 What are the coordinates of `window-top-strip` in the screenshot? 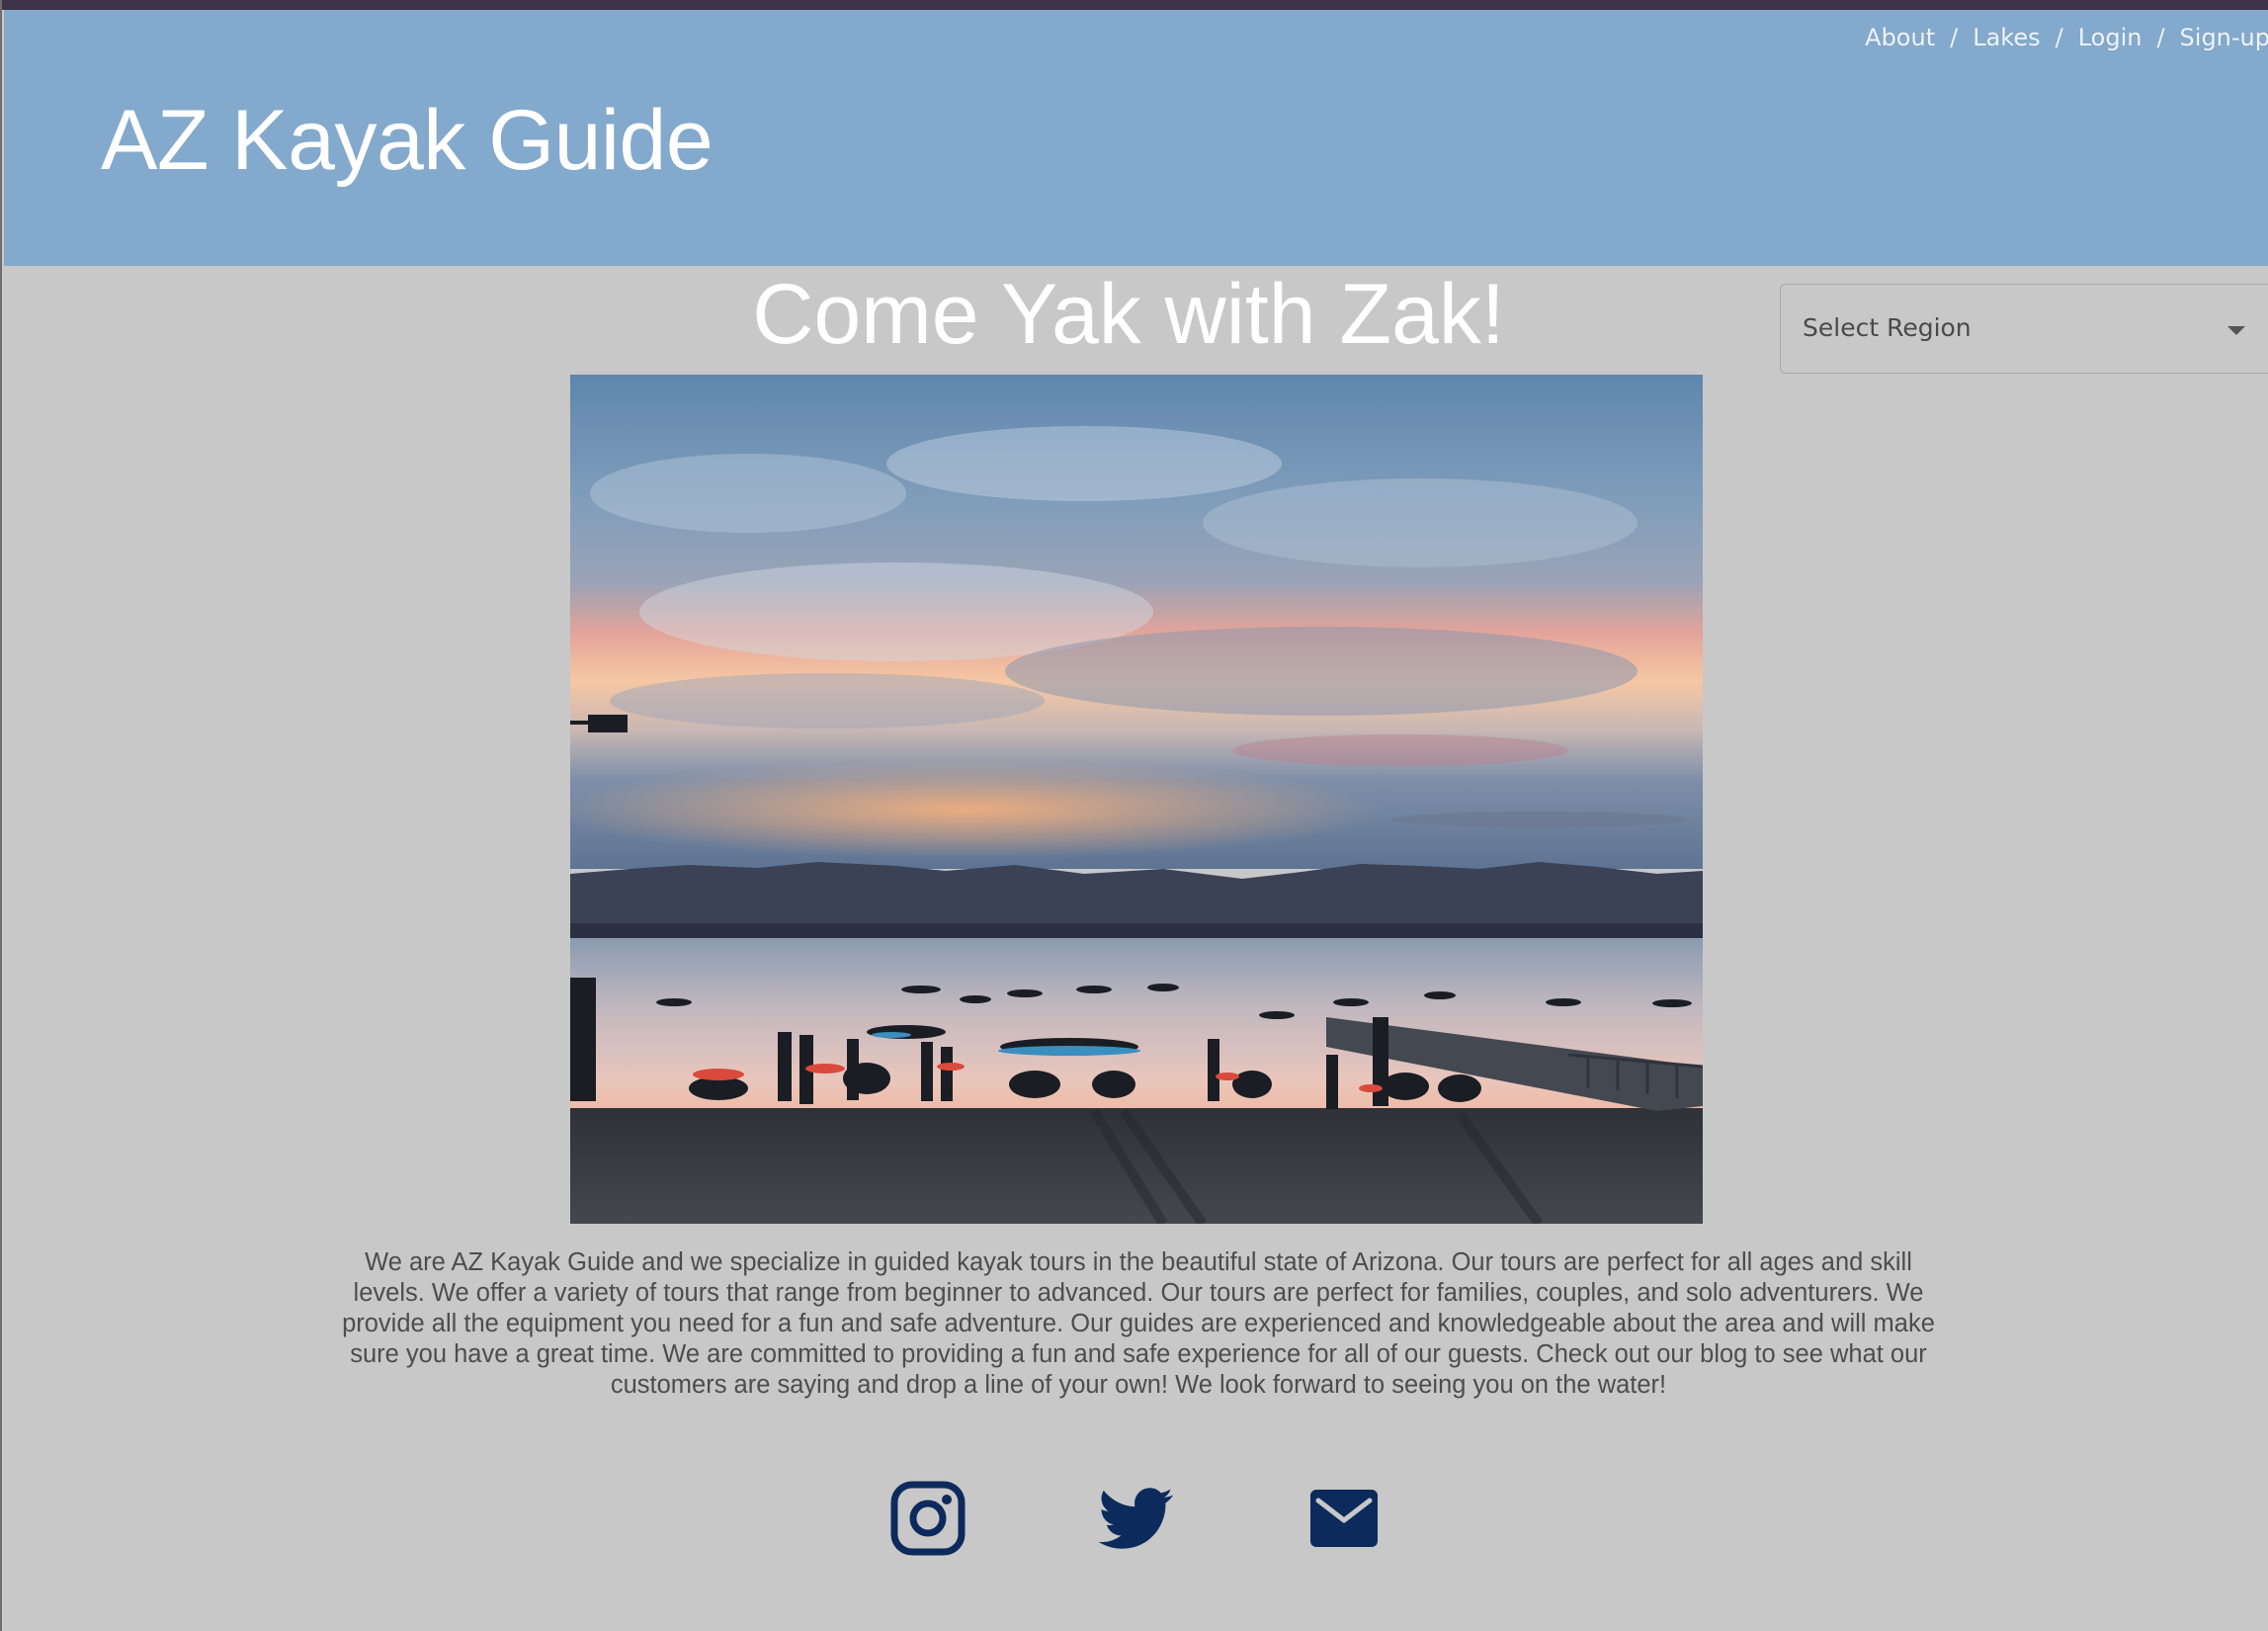 It's located at (1135, 5).